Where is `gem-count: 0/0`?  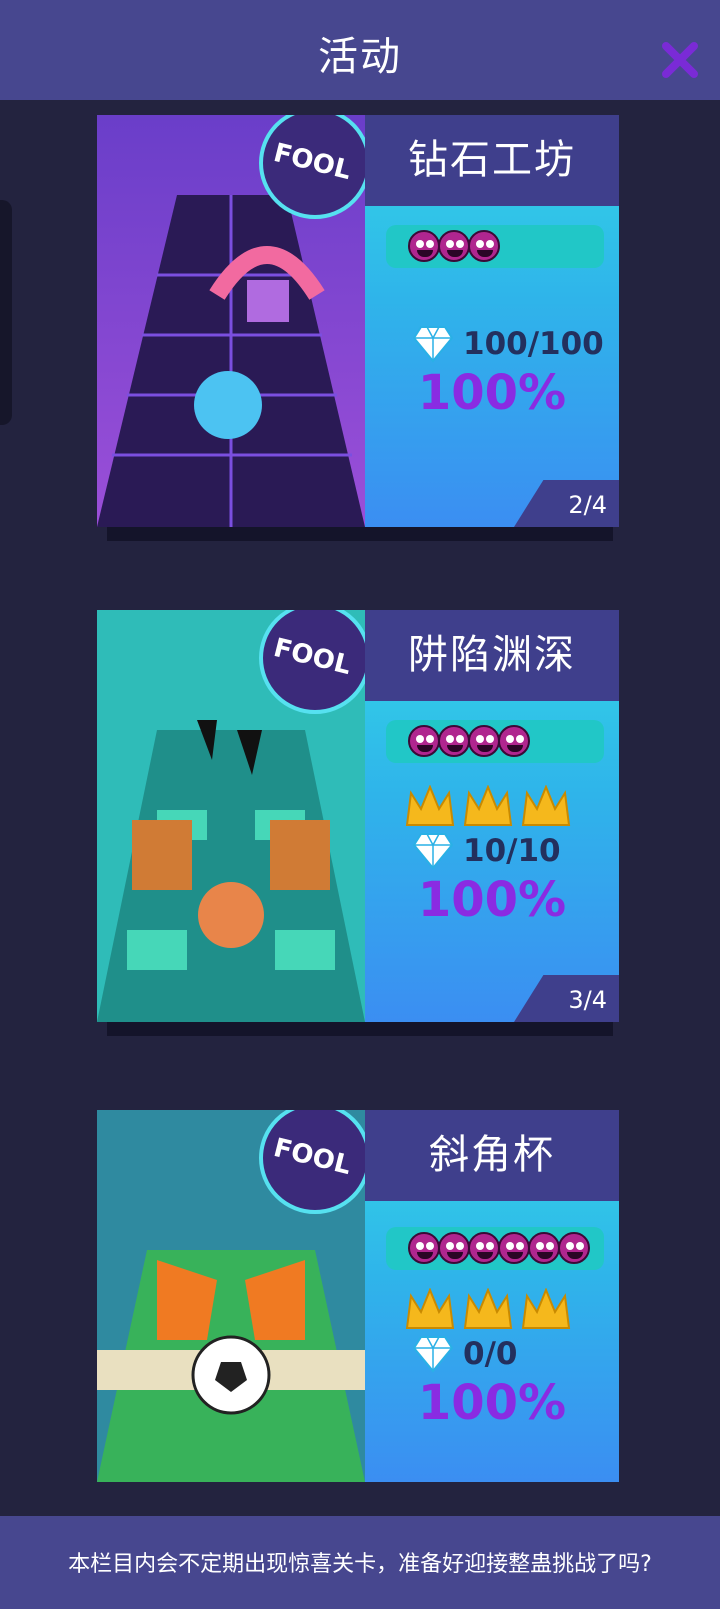 gem-count: 0/0 is located at coordinates (490, 1354).